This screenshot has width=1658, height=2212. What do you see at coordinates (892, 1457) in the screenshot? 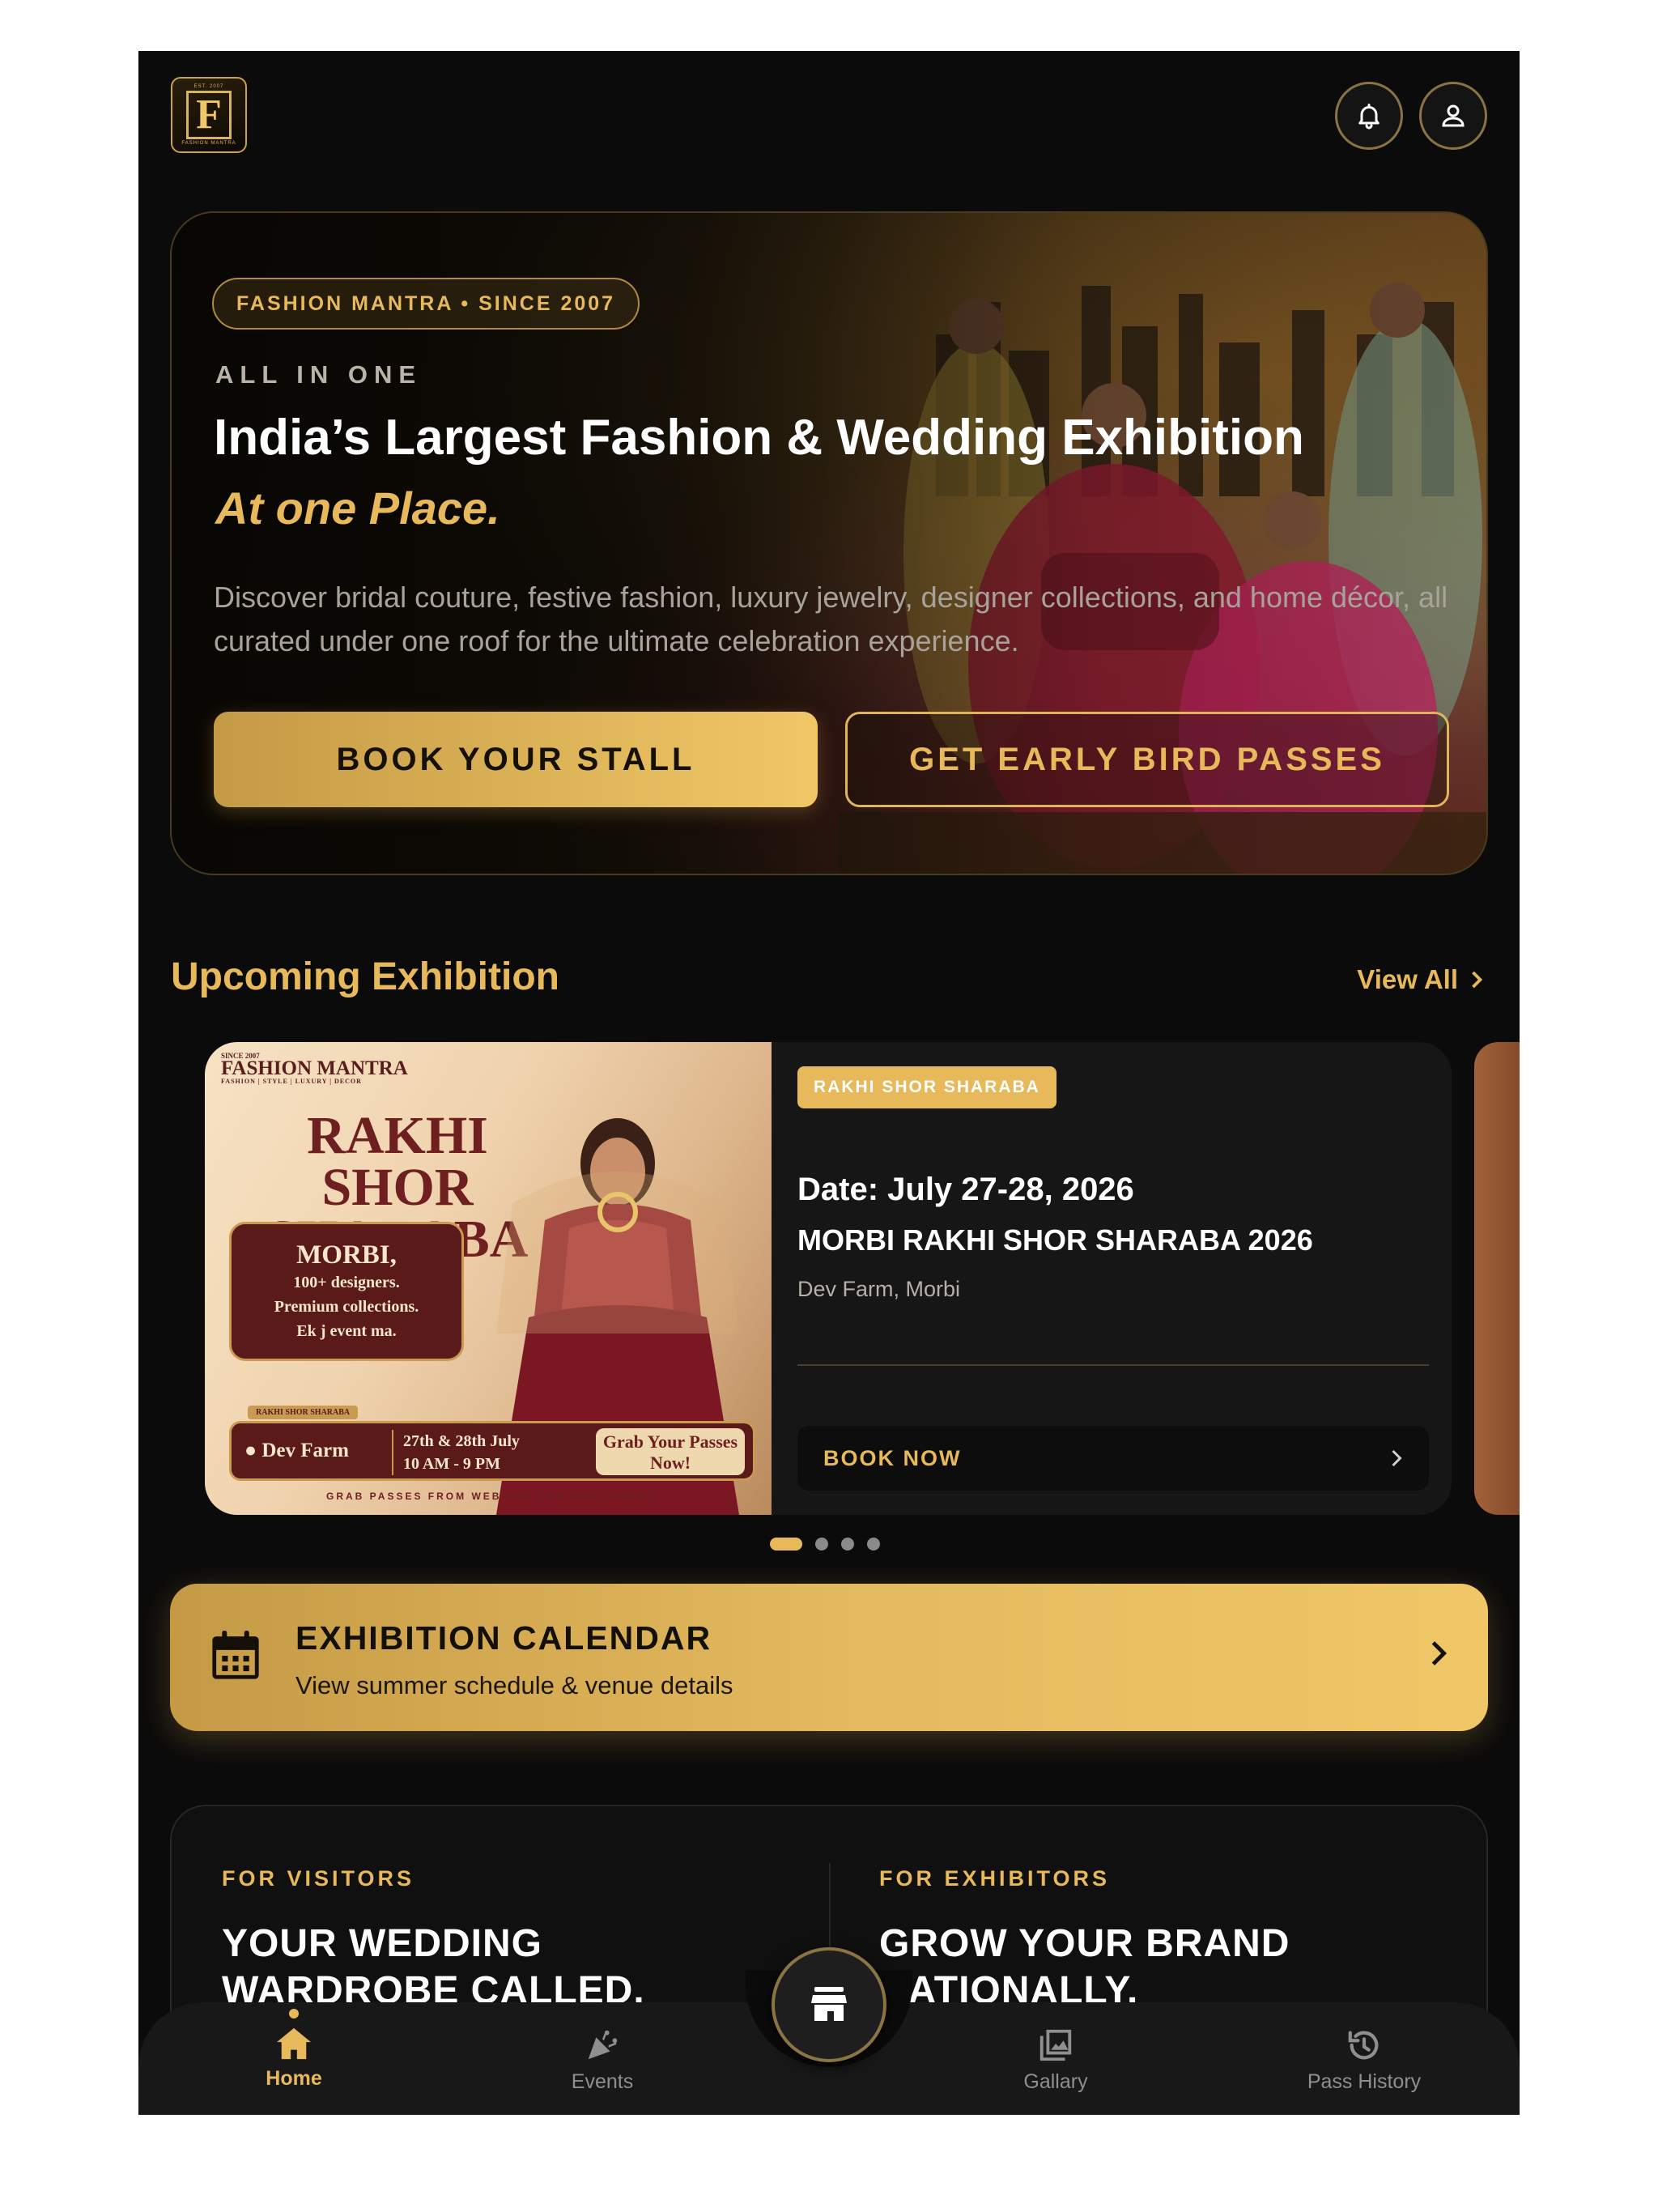
I see `book-now-label: BOOK NOW` at bounding box center [892, 1457].